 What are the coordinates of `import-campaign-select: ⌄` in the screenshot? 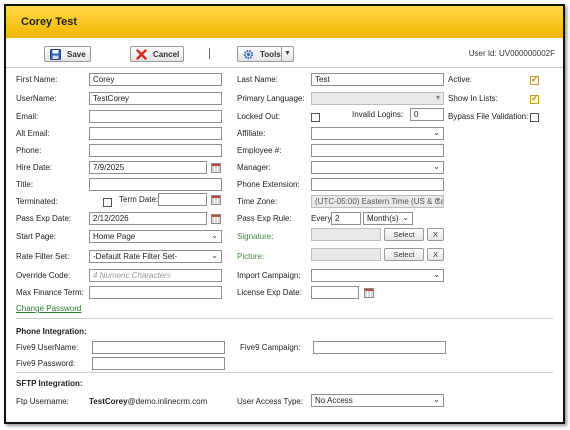 It's located at (377, 275).